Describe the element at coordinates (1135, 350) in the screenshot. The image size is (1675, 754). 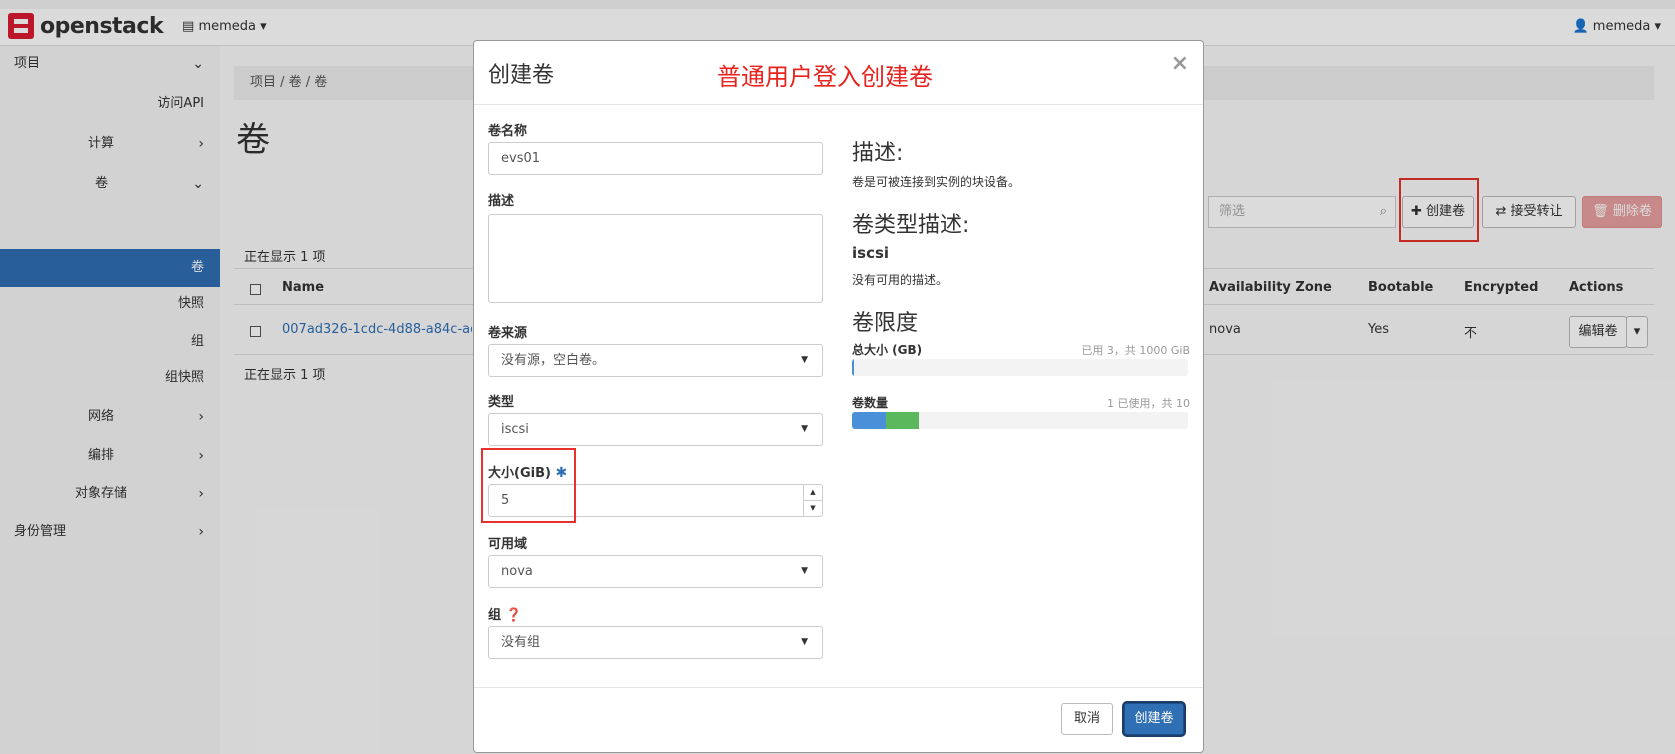
I see `total-size-stat: 已用 3，共 1000 GiB` at that location.